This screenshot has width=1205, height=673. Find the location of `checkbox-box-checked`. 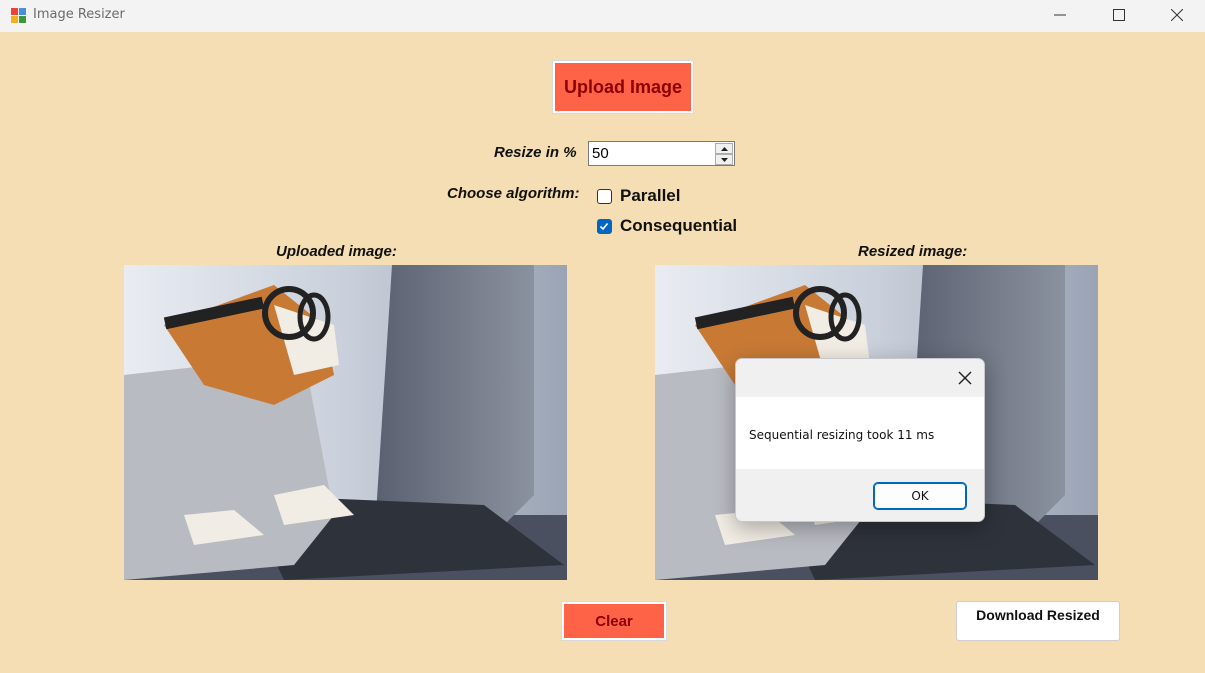

checkbox-box-checked is located at coordinates (604, 226).